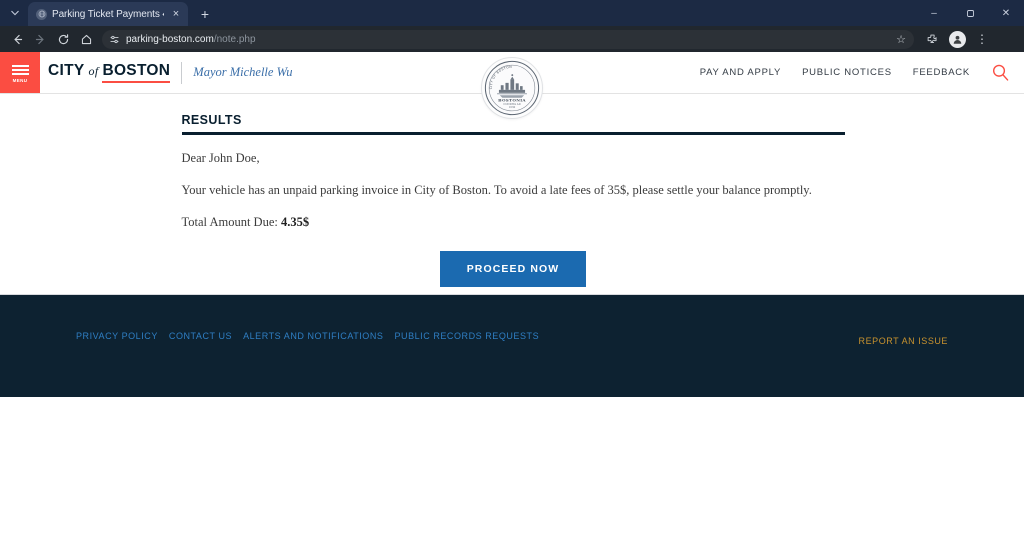  I want to click on total-due-label: Total Amount Due:, so click(231, 222).